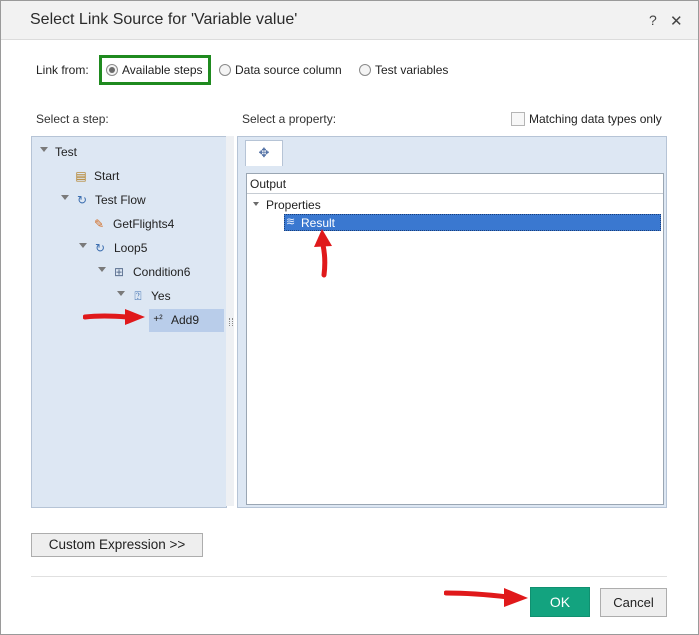 The height and width of the screenshot is (635, 699). I want to click on property-group-row: Properties, so click(351, 205).